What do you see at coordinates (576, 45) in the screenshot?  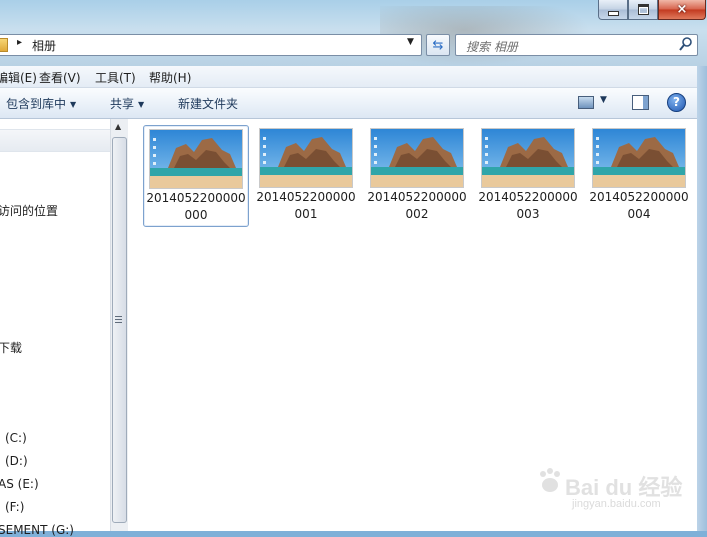 I see `search-box: 搜索 相册` at bounding box center [576, 45].